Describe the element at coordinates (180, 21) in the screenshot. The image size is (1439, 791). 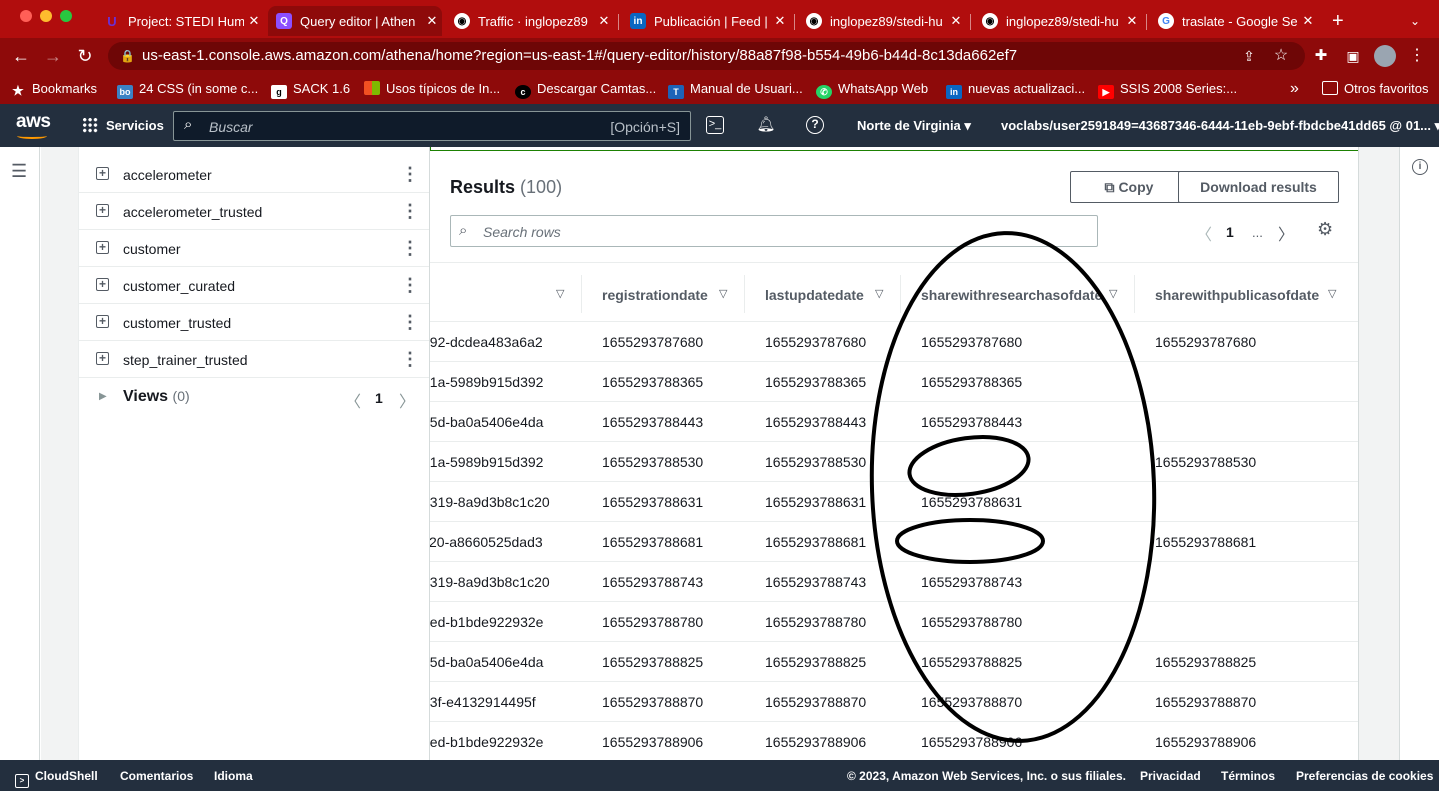
I see `browser-tab: U Project: STEDI Hum ✕` at that location.